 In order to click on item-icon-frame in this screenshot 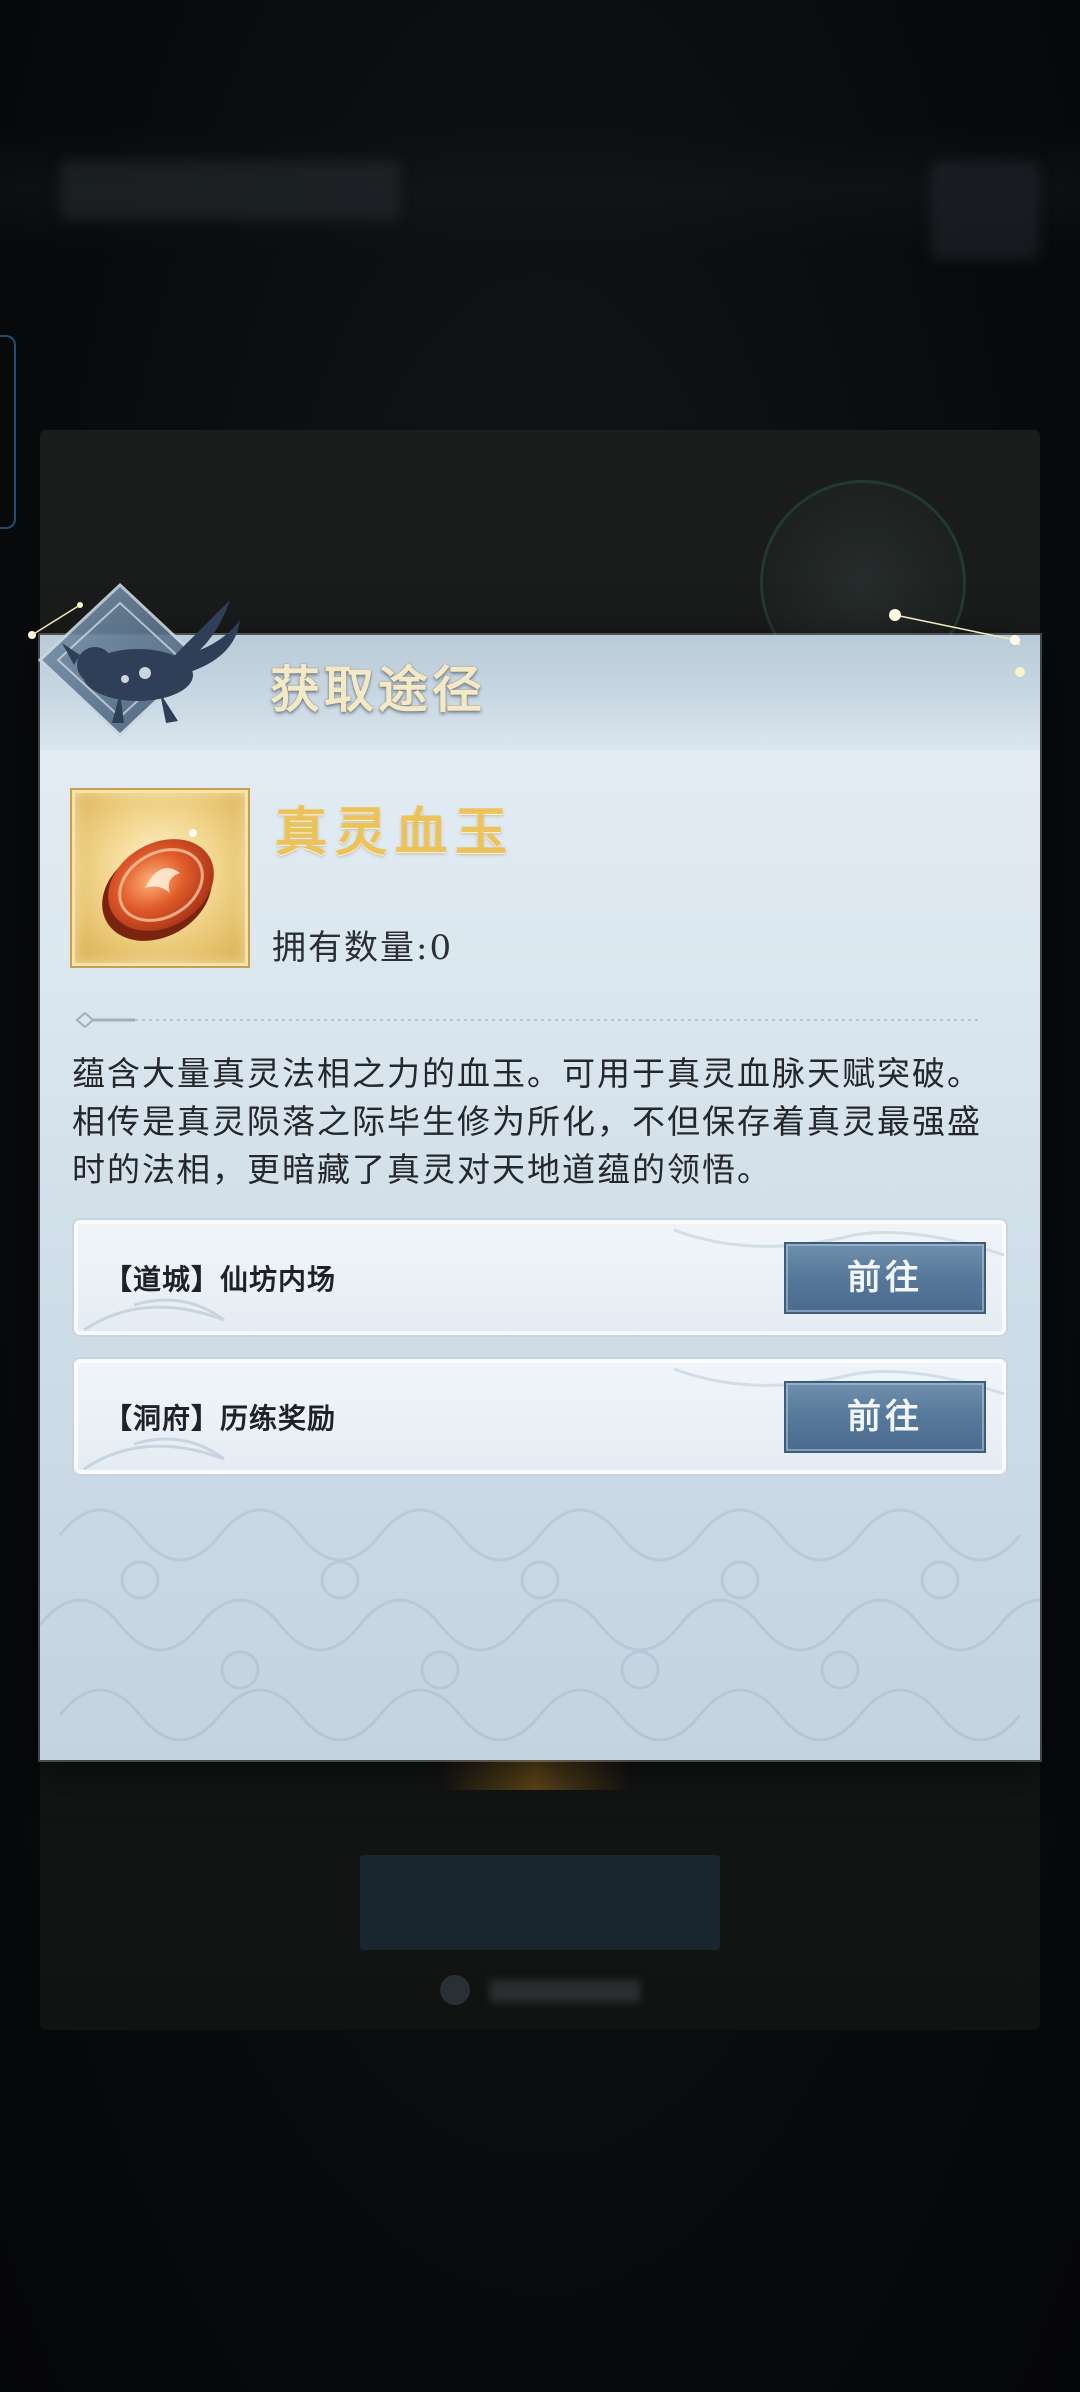, I will do `click(160, 878)`.